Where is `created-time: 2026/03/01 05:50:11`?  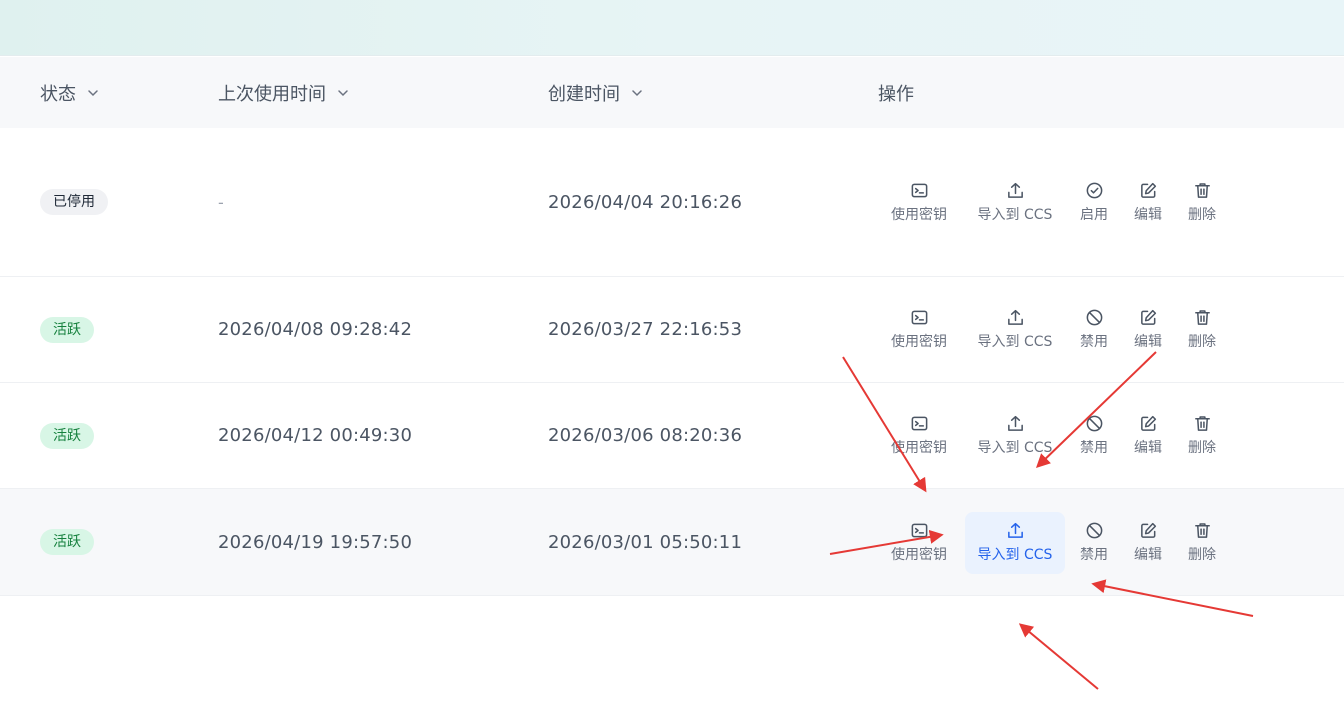
created-time: 2026/03/01 05:50:11 is located at coordinates (645, 542).